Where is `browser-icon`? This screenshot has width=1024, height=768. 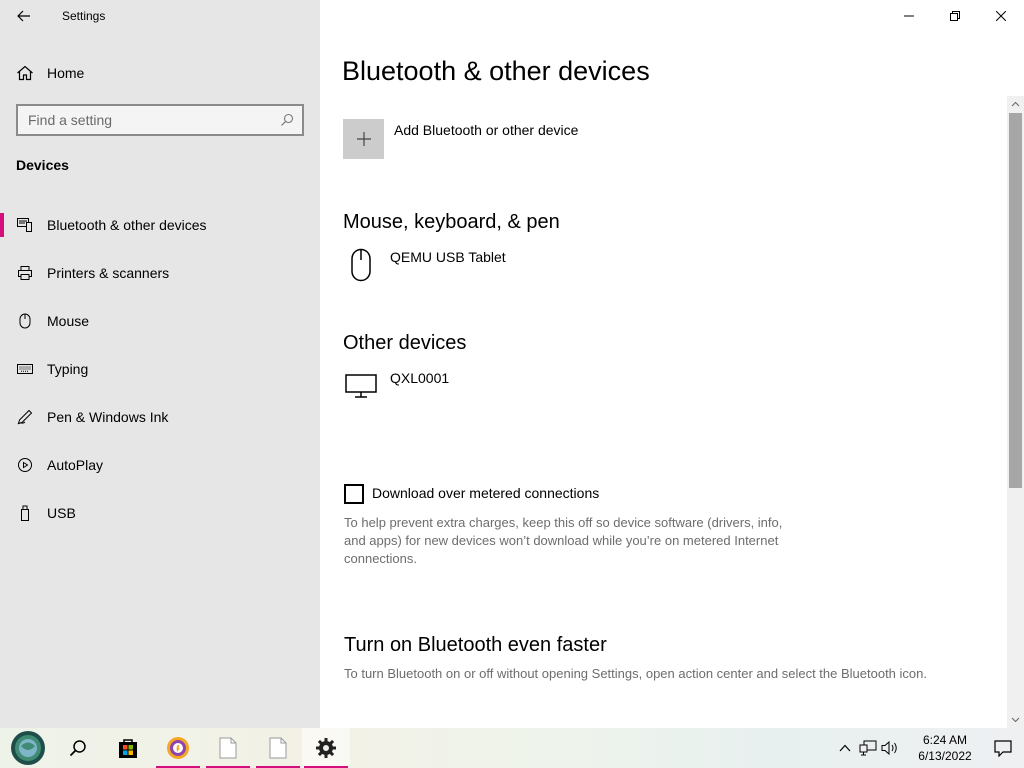 browser-icon is located at coordinates (178, 748).